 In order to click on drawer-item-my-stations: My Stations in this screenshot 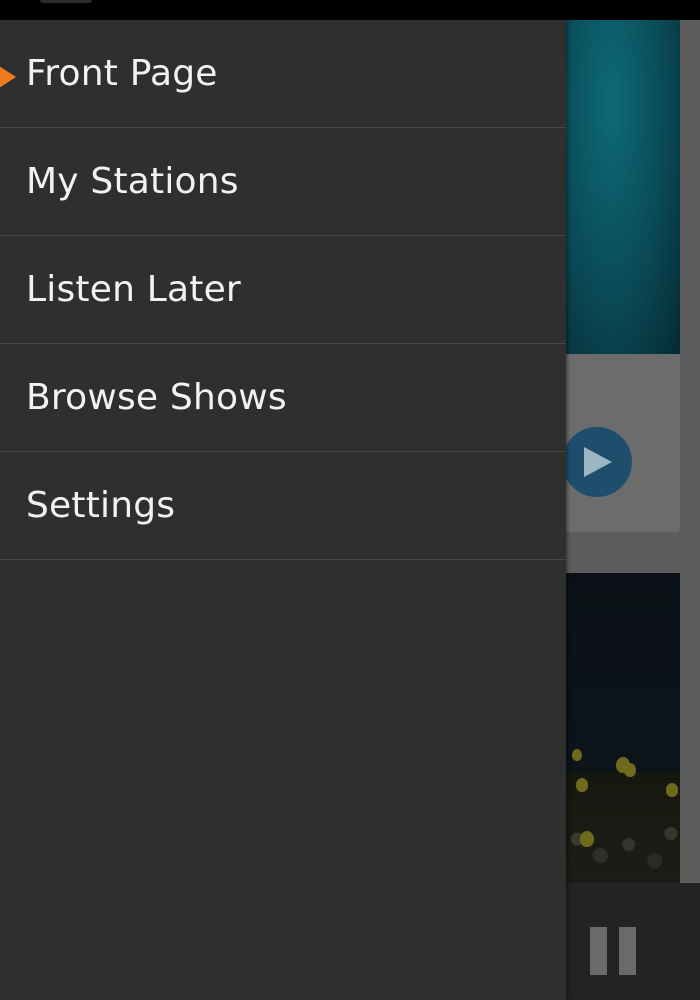, I will do `click(283, 182)`.